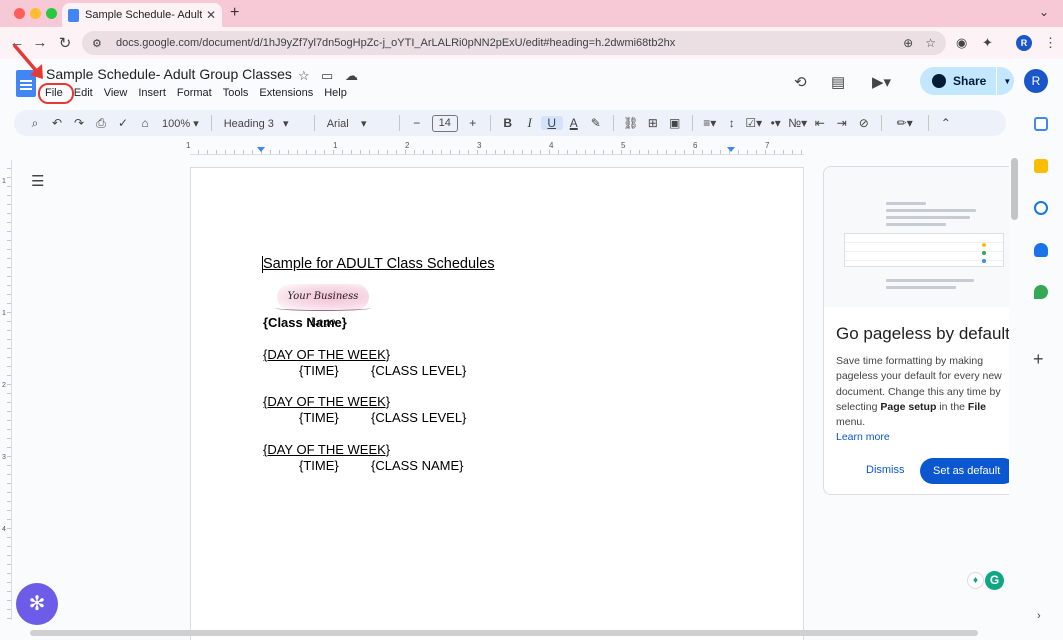 This screenshot has width=1063, height=640. Describe the element at coordinates (961, 43) in the screenshot. I see `extension-icon: ◉` at that location.